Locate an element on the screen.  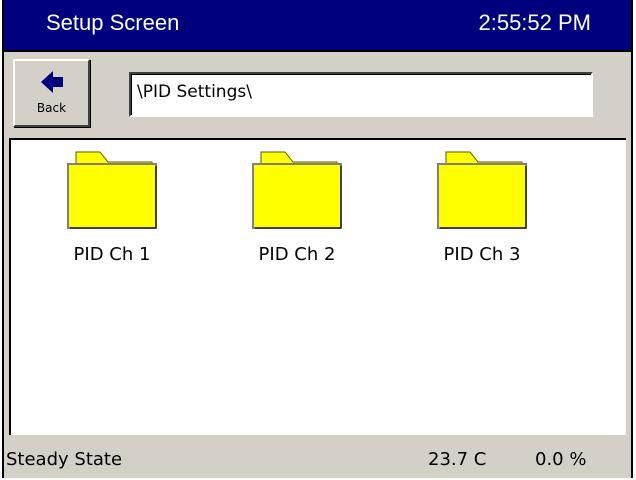
back-button: Back is located at coordinates (51, 93).